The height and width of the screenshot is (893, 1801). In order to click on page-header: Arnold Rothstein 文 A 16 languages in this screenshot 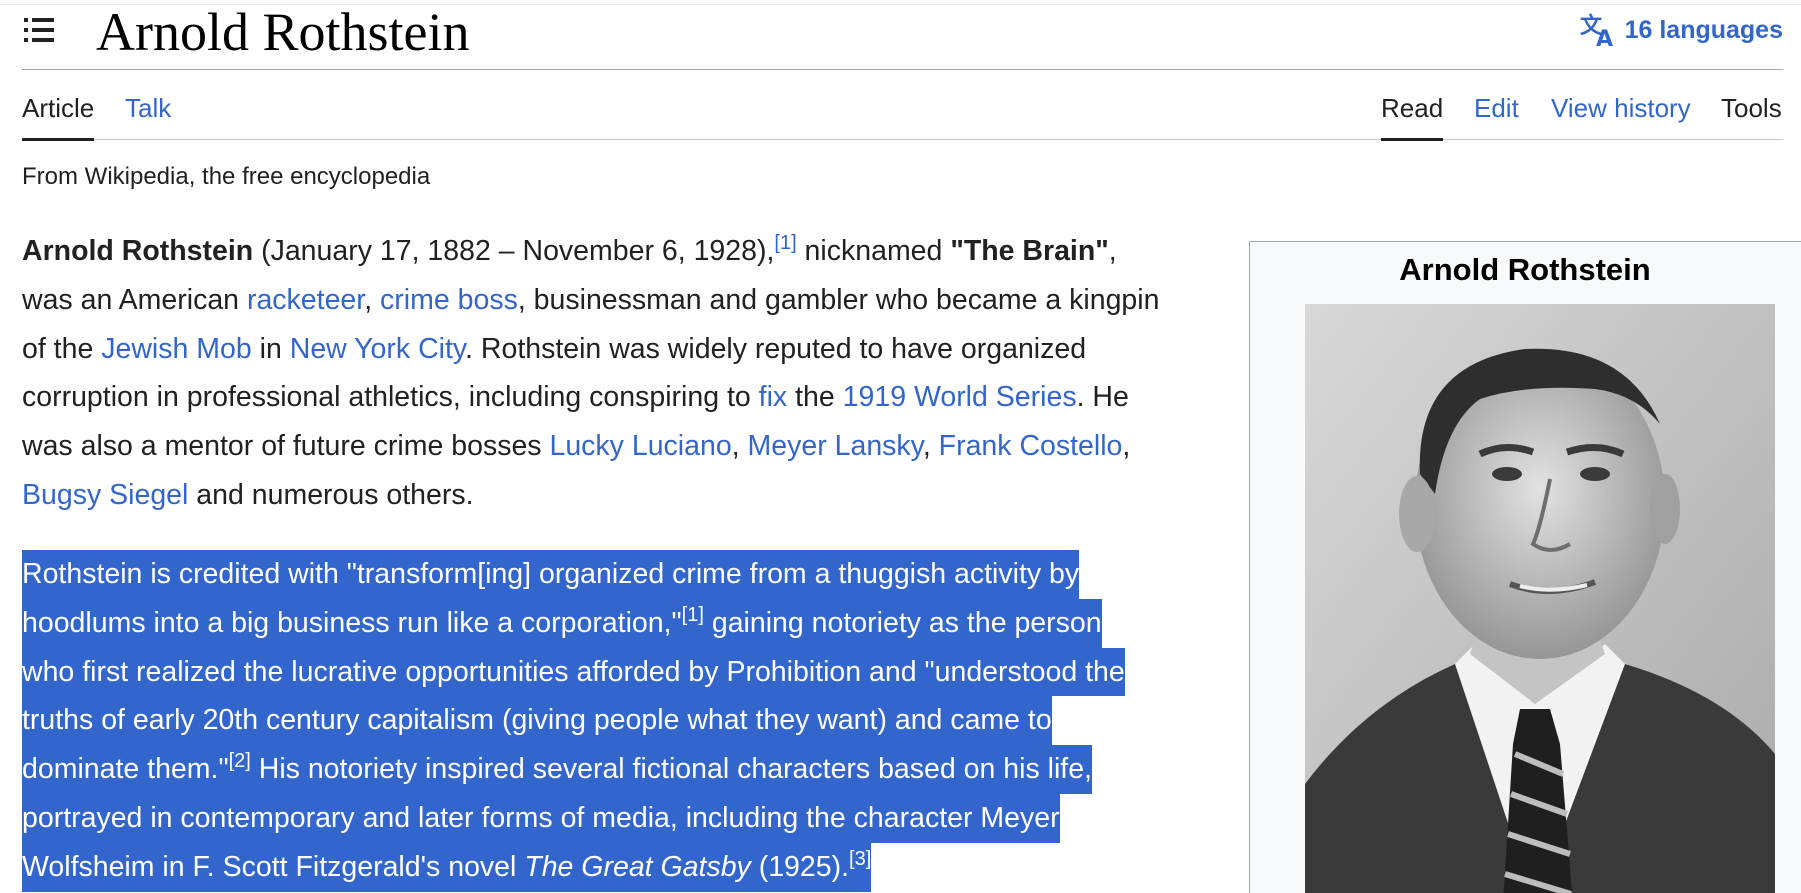, I will do `click(902, 35)`.